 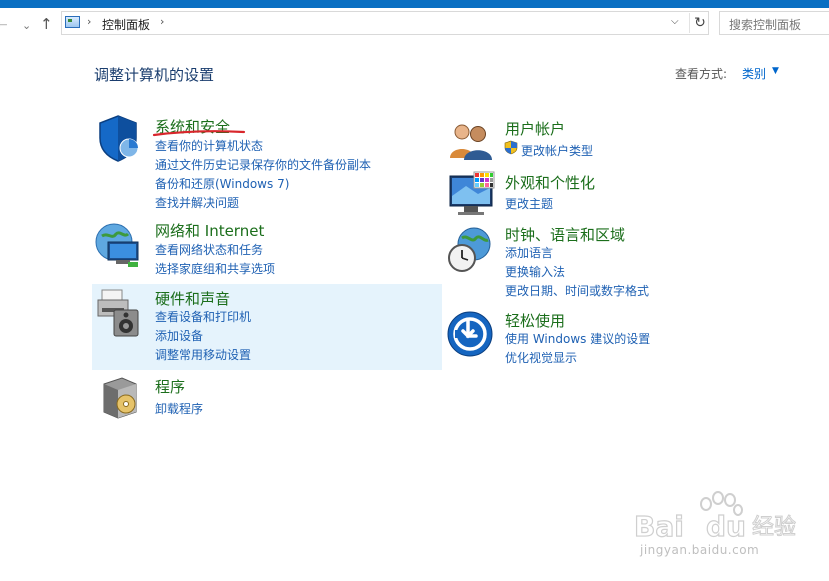 What do you see at coordinates (209, 145) in the screenshot?
I see `link-view-computer-status: 查看你的计算机状态` at bounding box center [209, 145].